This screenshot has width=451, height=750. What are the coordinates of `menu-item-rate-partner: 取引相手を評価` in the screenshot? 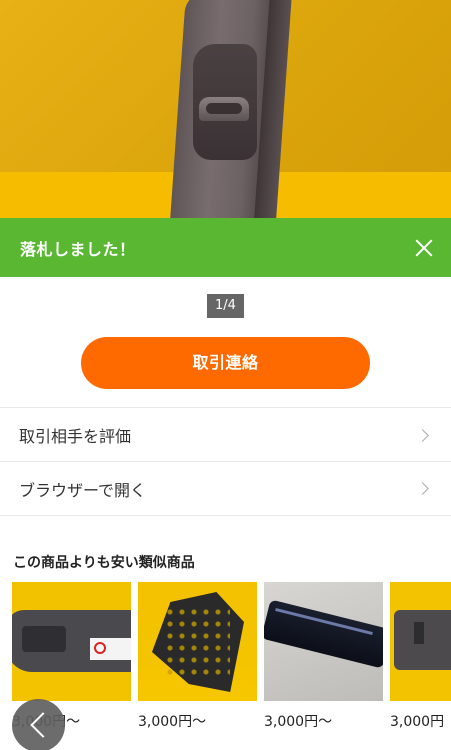 It's located at (225, 434).